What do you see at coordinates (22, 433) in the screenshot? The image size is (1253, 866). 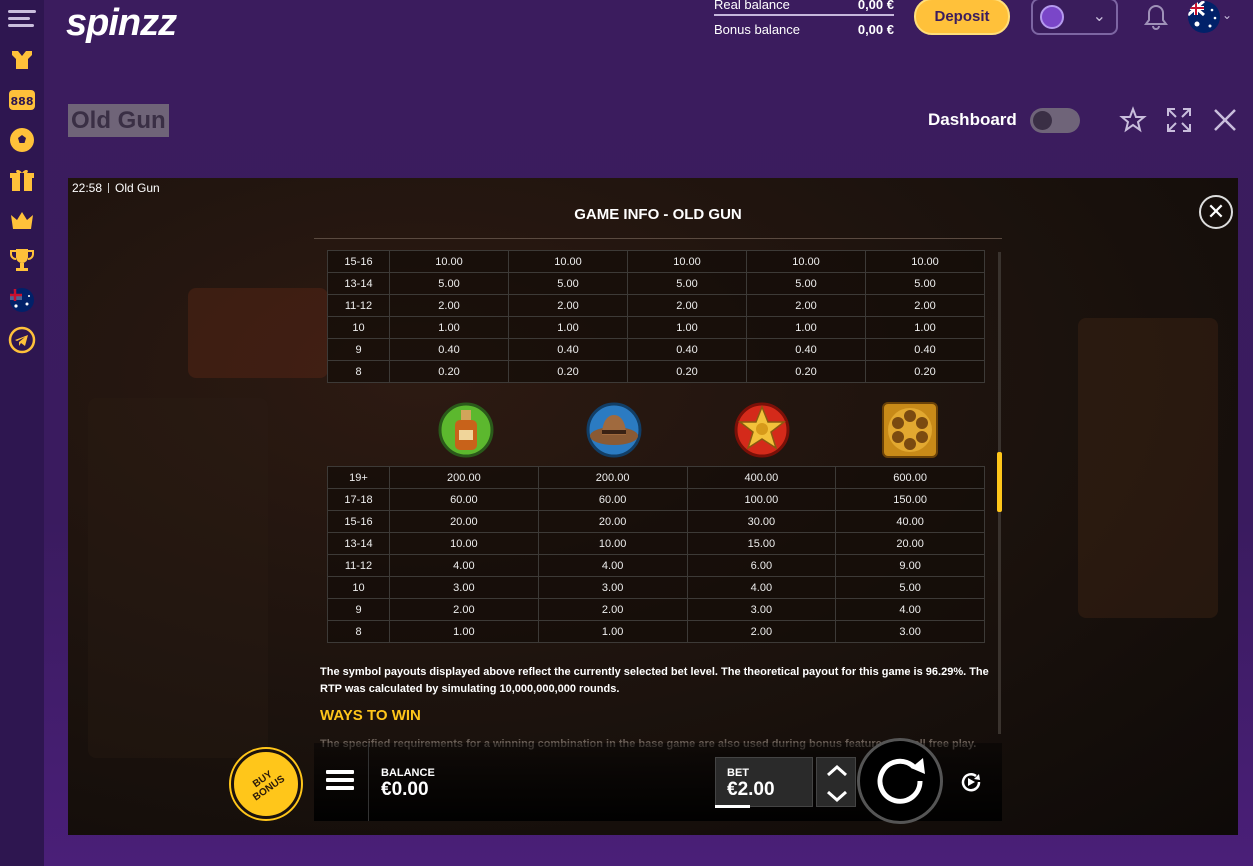 I see `sidebar: 888` at bounding box center [22, 433].